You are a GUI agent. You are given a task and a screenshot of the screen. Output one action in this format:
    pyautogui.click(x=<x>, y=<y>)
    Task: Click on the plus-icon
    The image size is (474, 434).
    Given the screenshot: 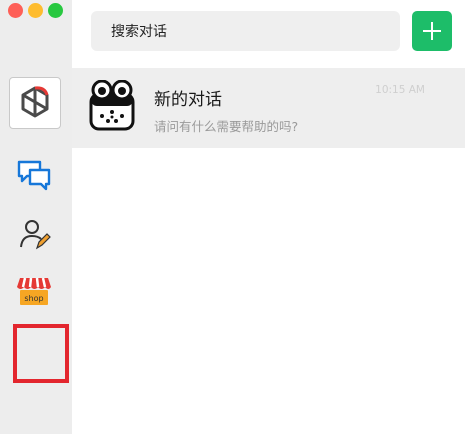 What is the action you would take?
    pyautogui.click(x=432, y=31)
    